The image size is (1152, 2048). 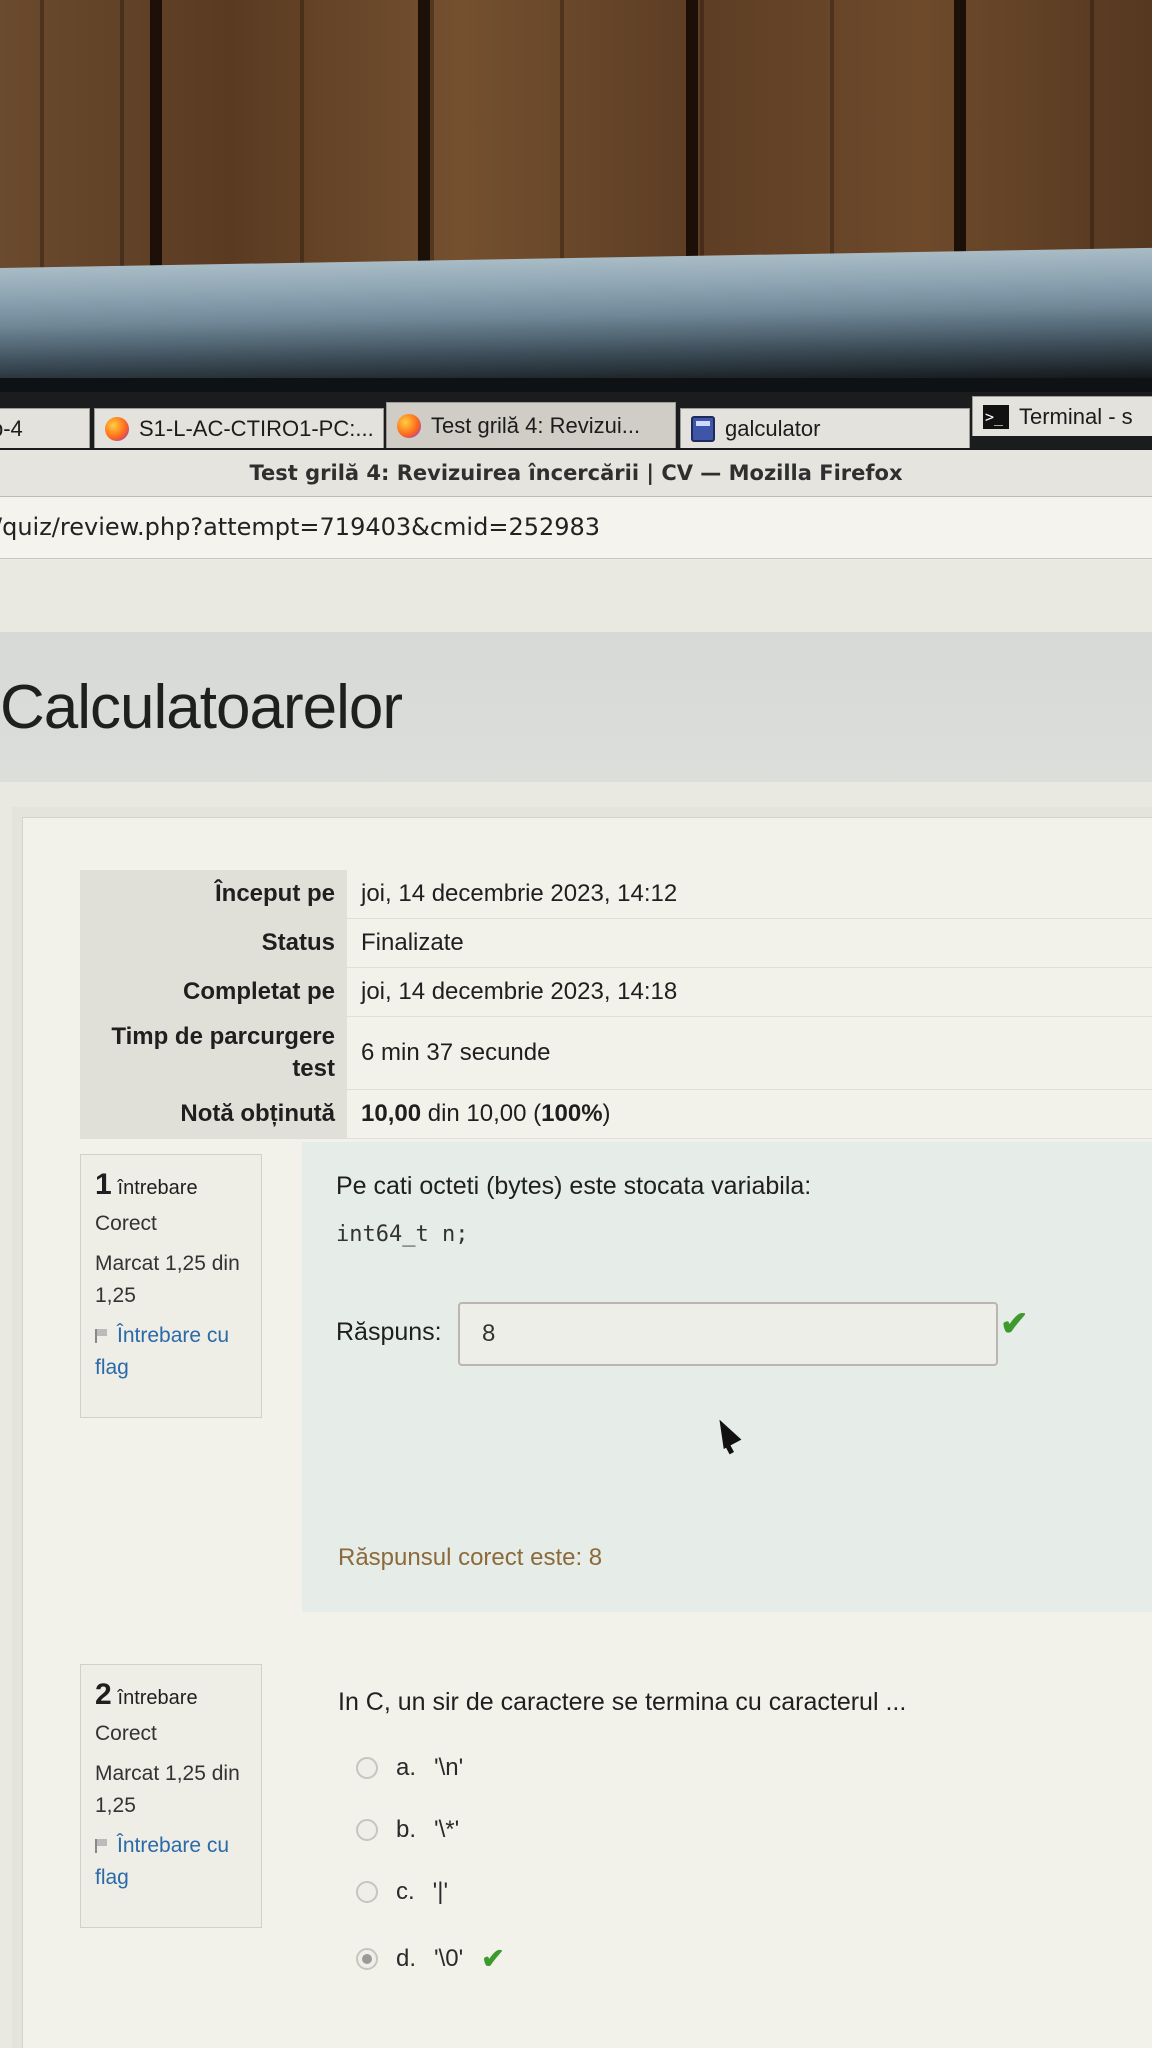 I want to click on grade-close: ), so click(x=606, y=1113).